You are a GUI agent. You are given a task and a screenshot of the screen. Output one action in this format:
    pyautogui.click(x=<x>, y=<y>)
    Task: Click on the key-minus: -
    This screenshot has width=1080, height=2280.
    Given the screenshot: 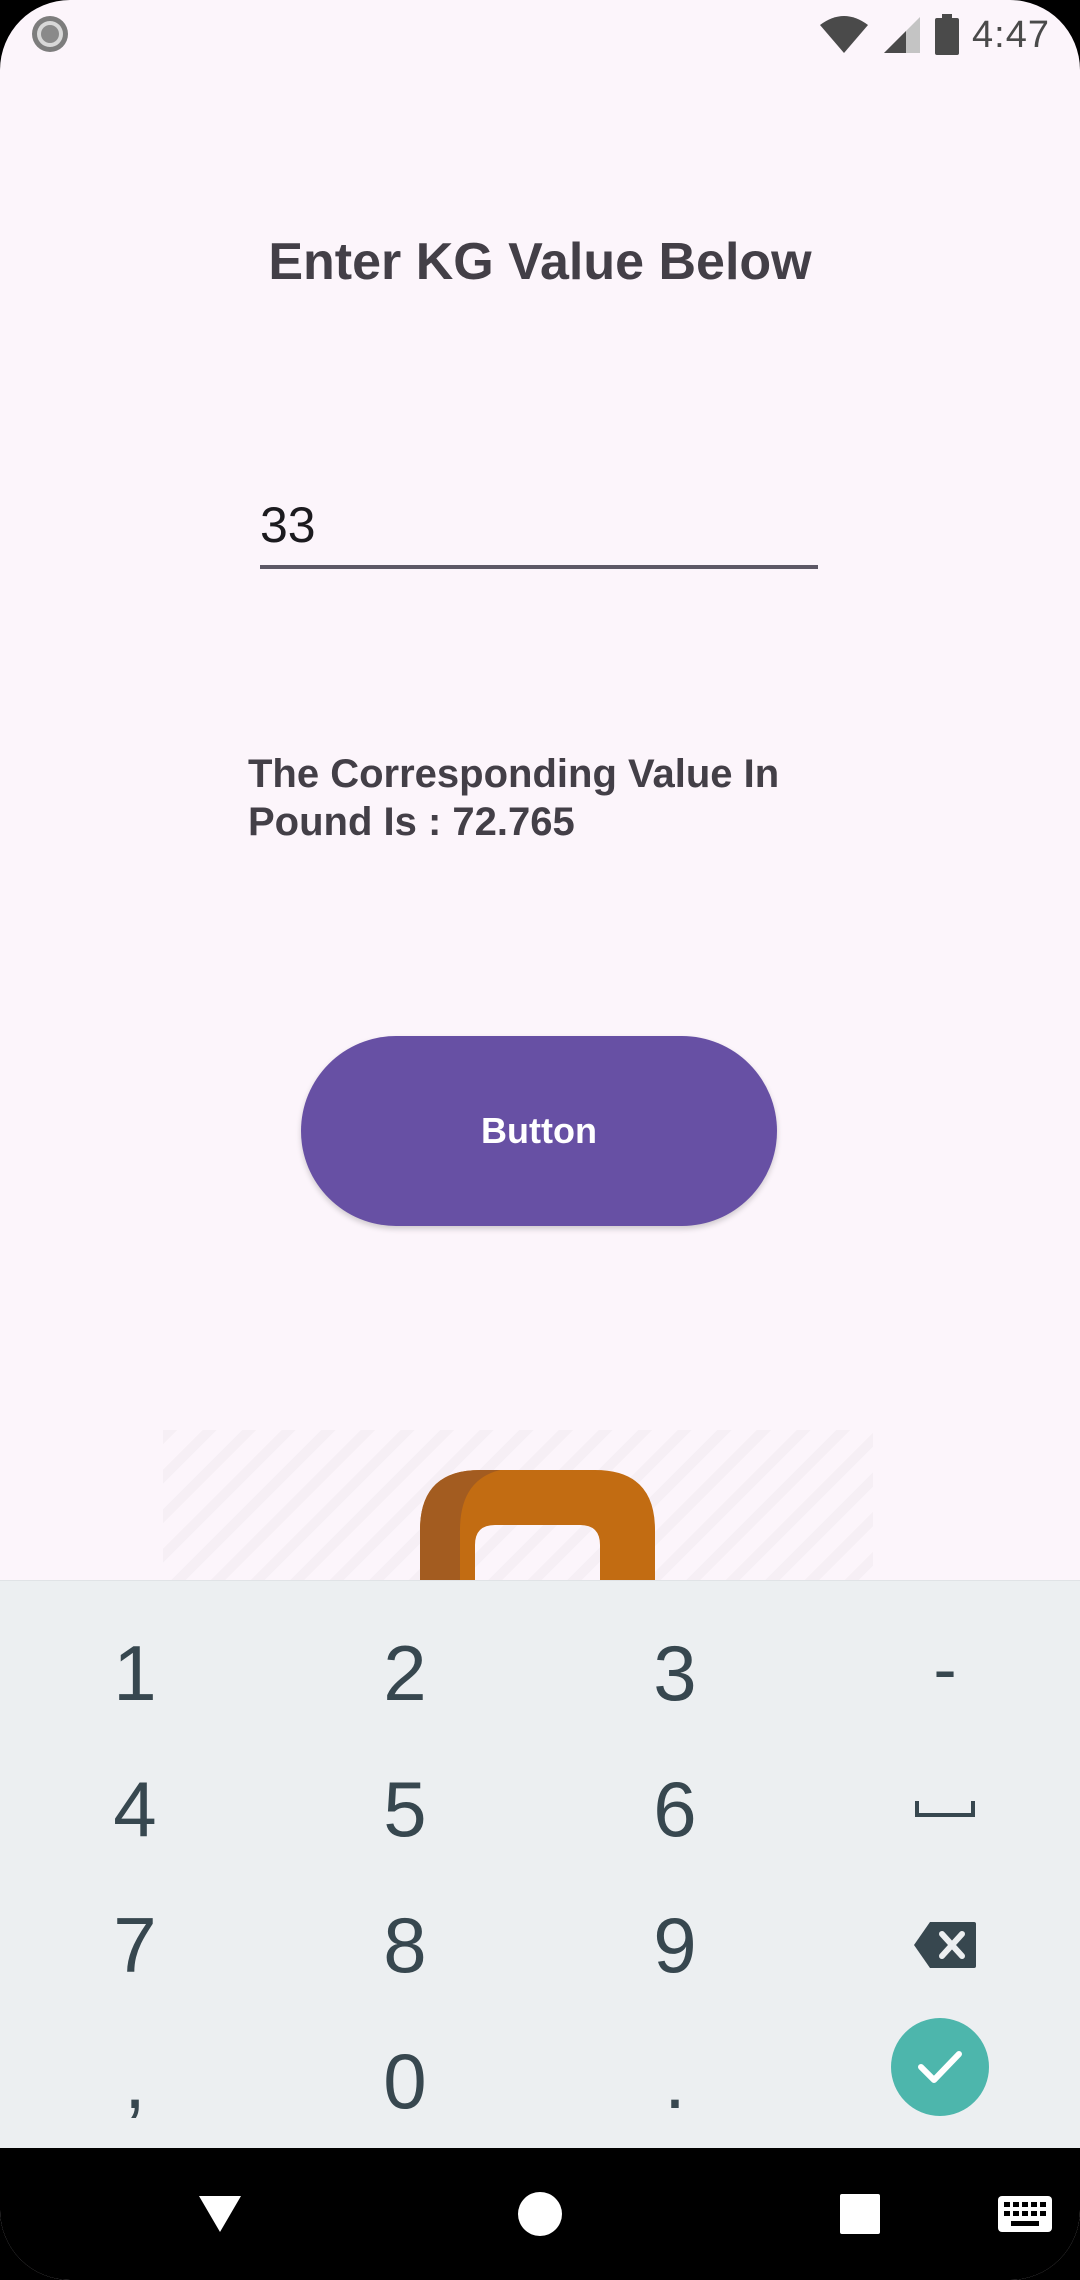 What is the action you would take?
    pyautogui.click(x=945, y=1669)
    